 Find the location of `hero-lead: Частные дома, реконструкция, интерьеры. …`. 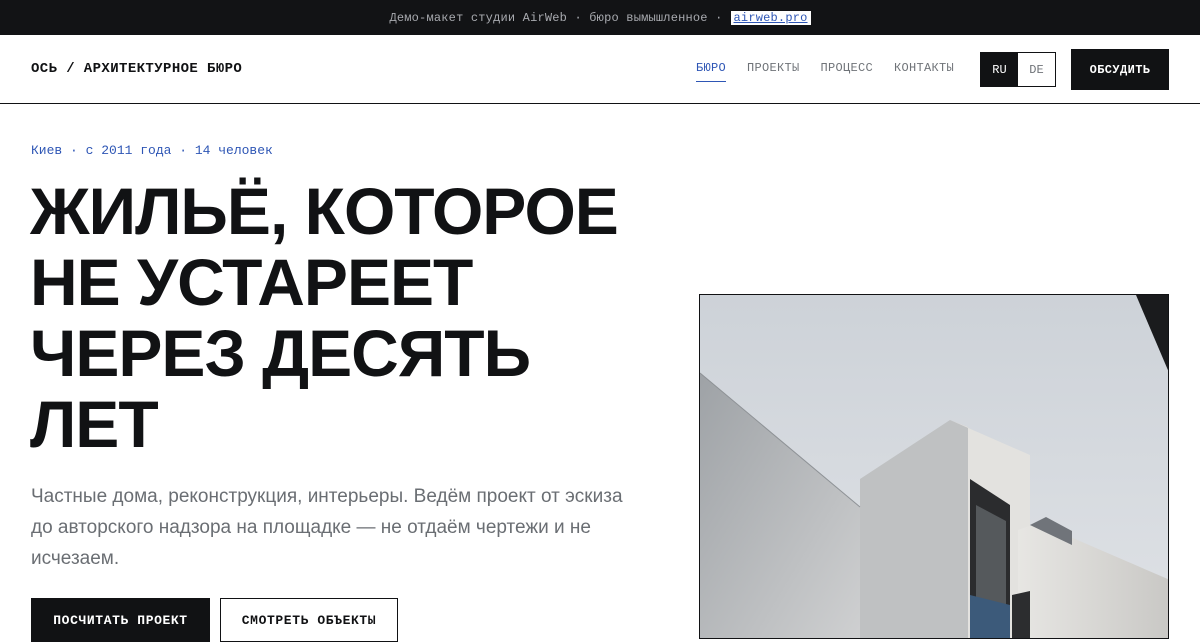

hero-lead: Частные дома, реконструкция, интерьеры. … is located at coordinates (327, 527).